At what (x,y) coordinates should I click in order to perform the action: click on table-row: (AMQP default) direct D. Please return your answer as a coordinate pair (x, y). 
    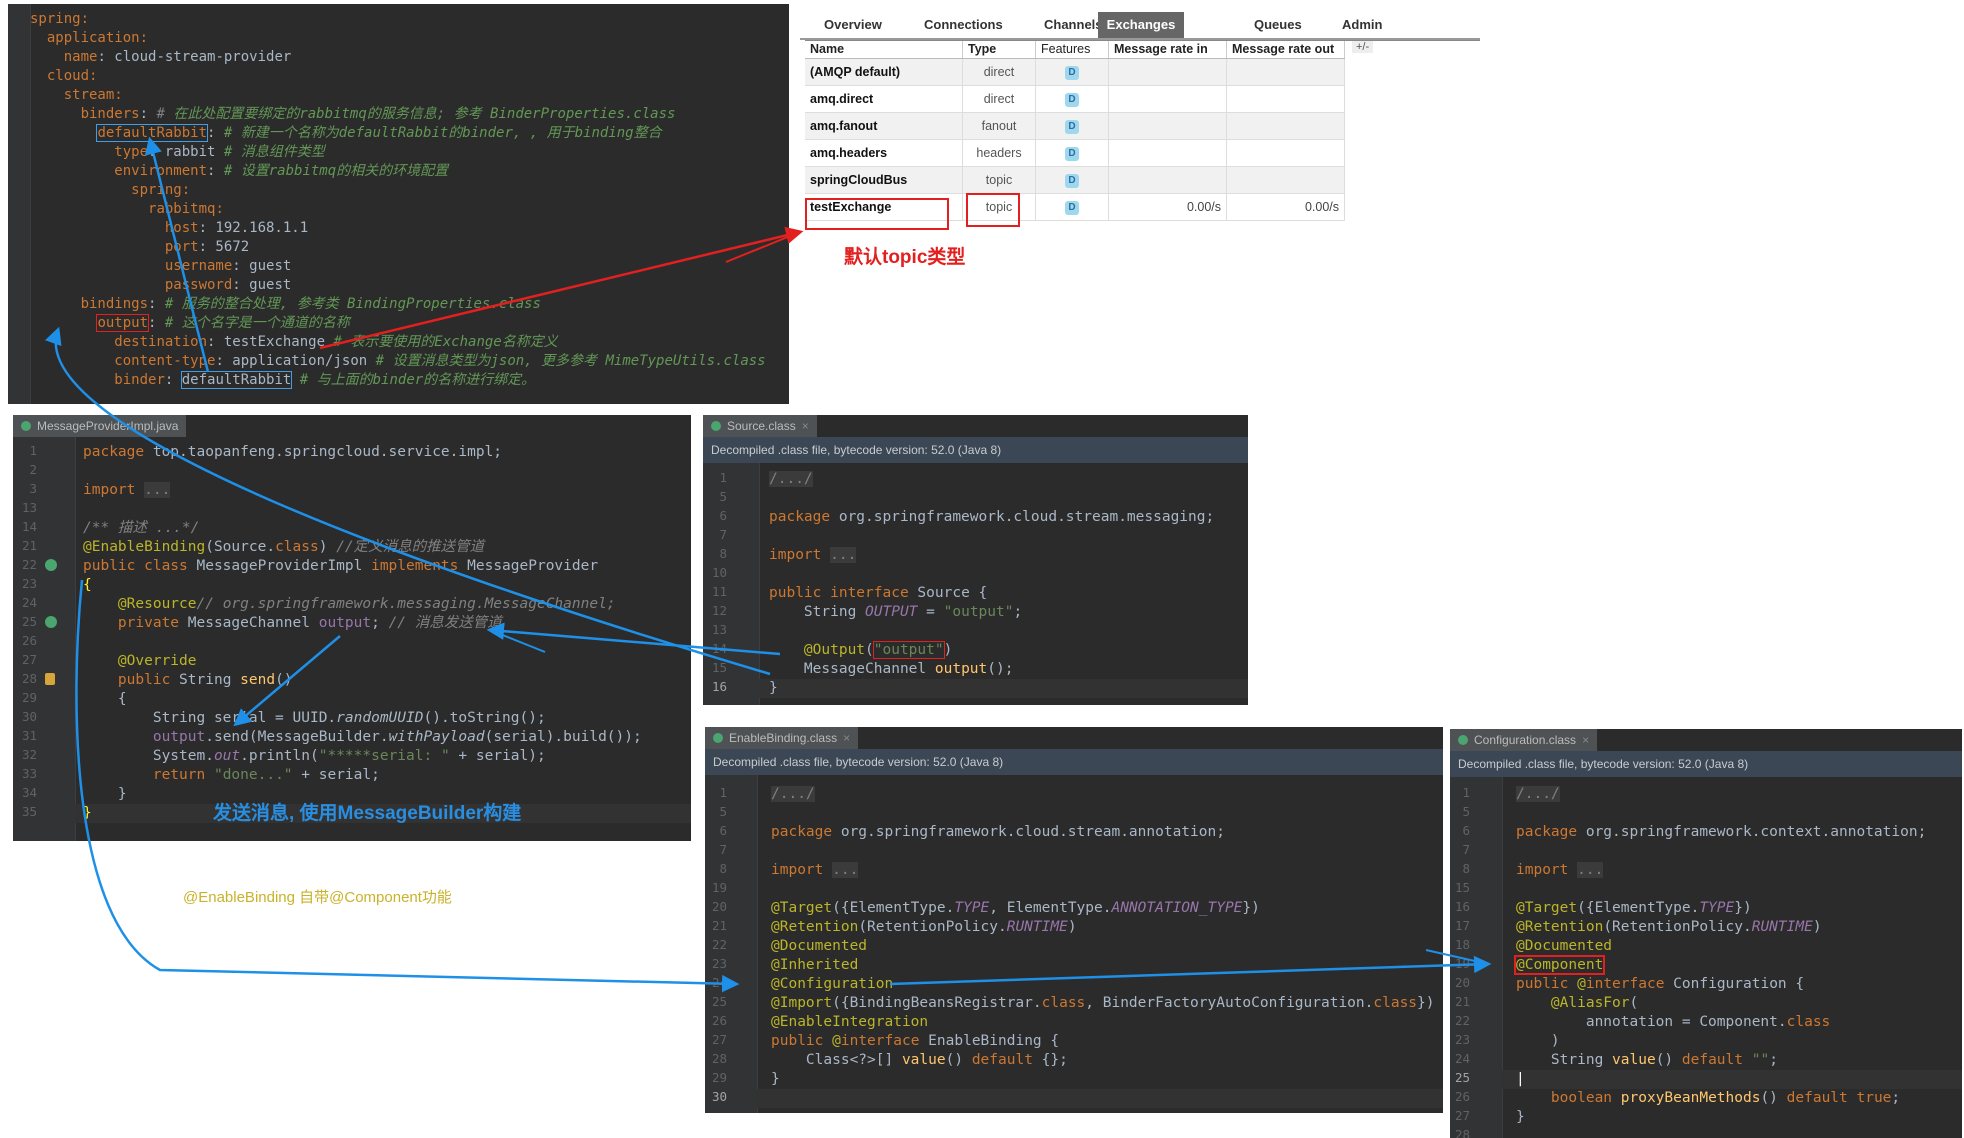
    Looking at the image, I should click on (1075, 72).